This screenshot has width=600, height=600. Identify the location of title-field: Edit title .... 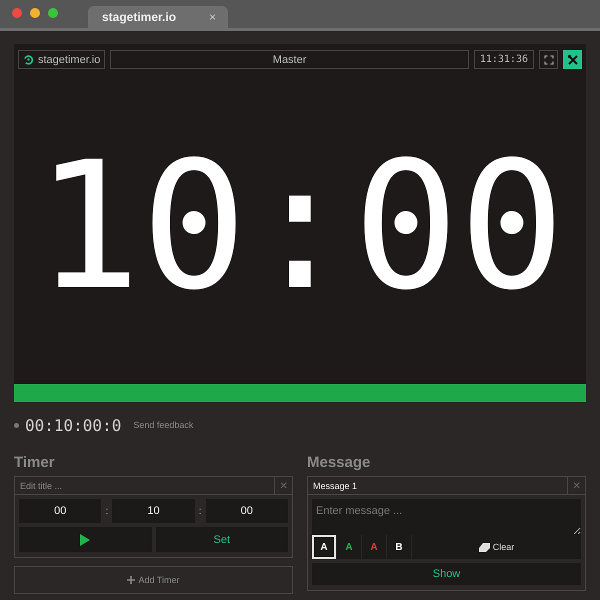
(144, 485).